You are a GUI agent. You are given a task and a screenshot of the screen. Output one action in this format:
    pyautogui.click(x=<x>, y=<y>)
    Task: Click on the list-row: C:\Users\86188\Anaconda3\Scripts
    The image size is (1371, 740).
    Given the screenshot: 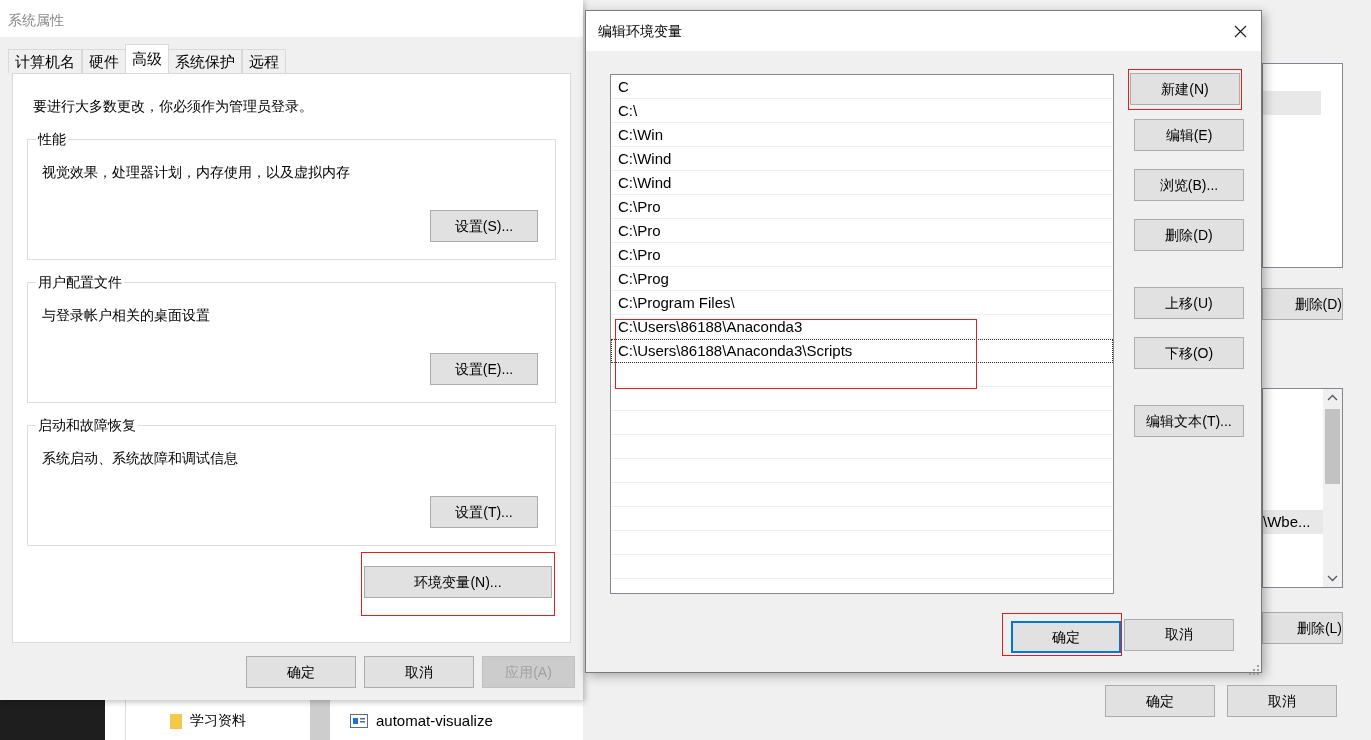 What is the action you would take?
    pyautogui.click(x=862, y=351)
    